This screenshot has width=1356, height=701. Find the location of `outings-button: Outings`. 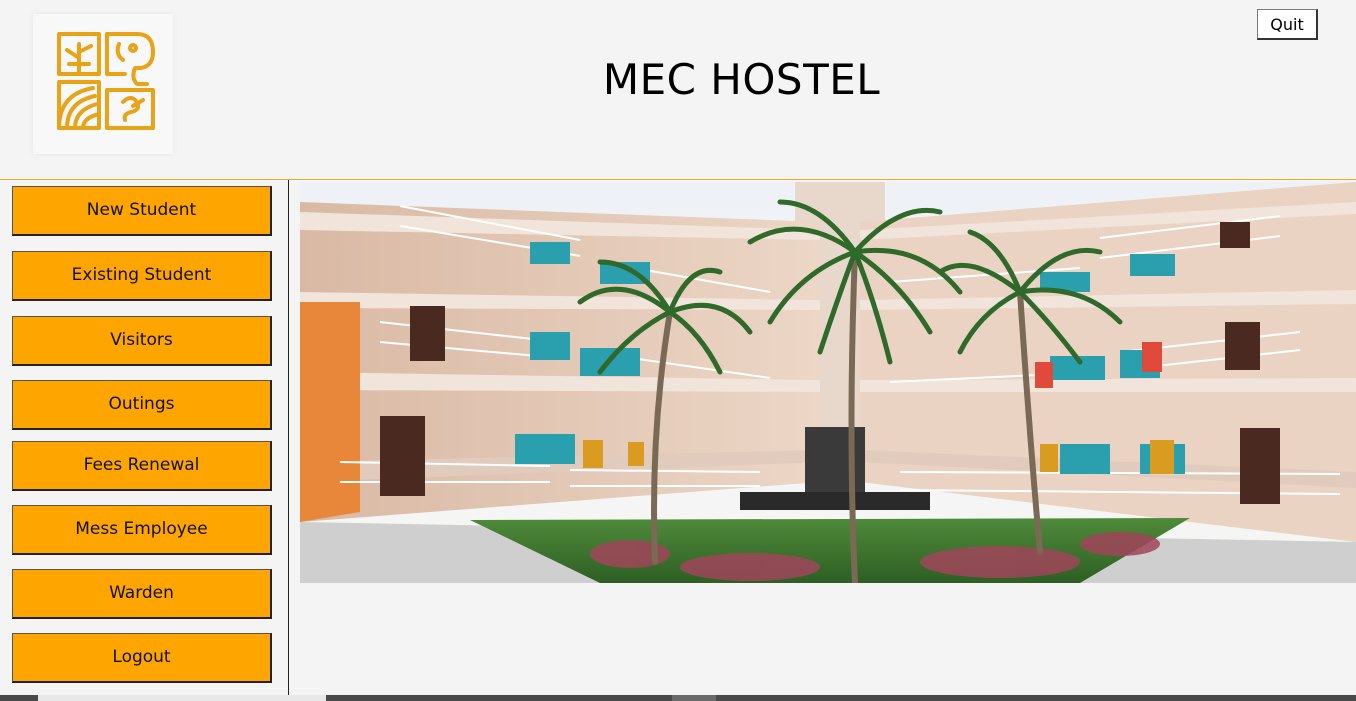

outings-button: Outings is located at coordinates (142, 405).